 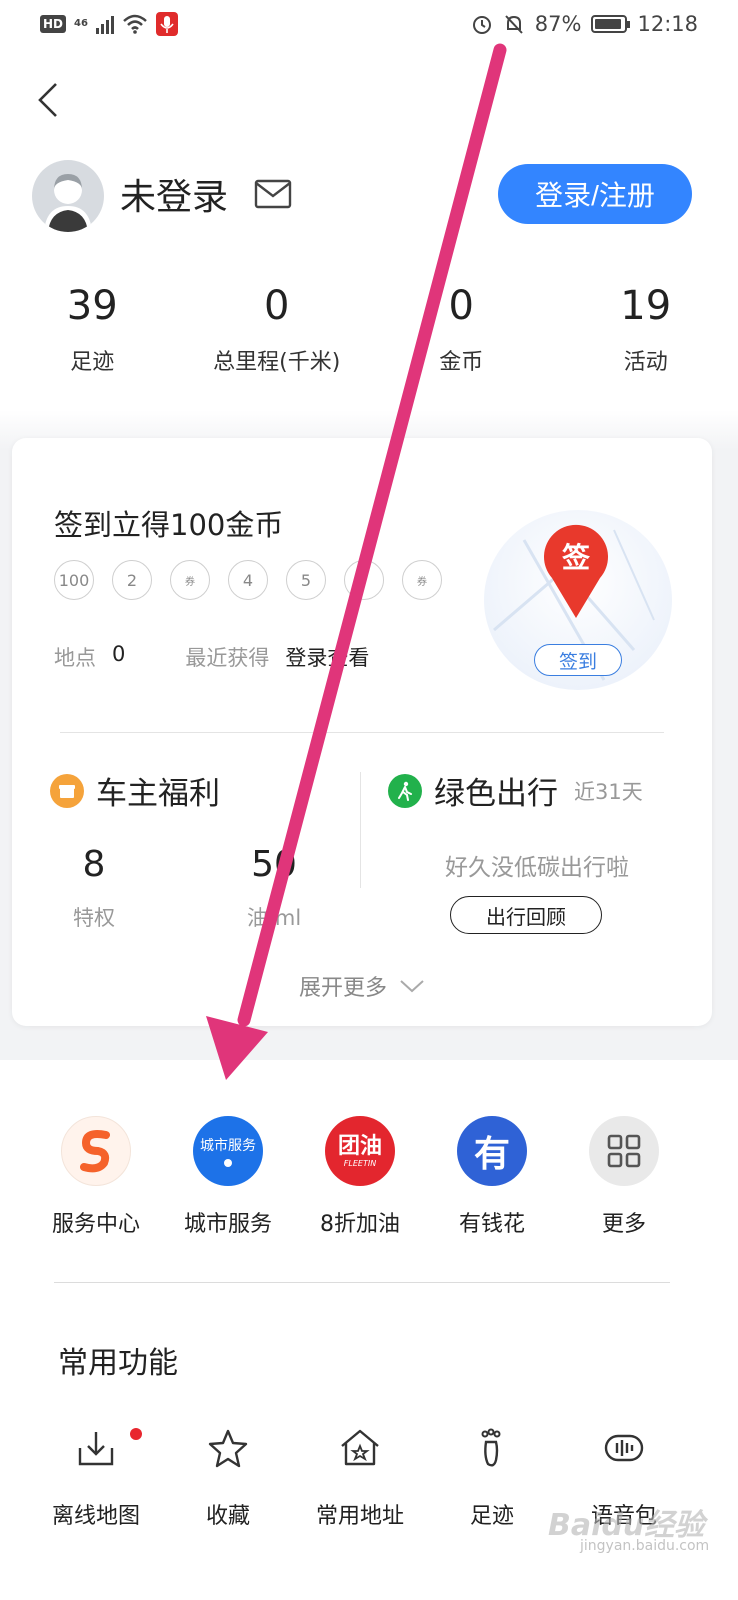 I want to click on home-star-icon, so click(x=360, y=1447).